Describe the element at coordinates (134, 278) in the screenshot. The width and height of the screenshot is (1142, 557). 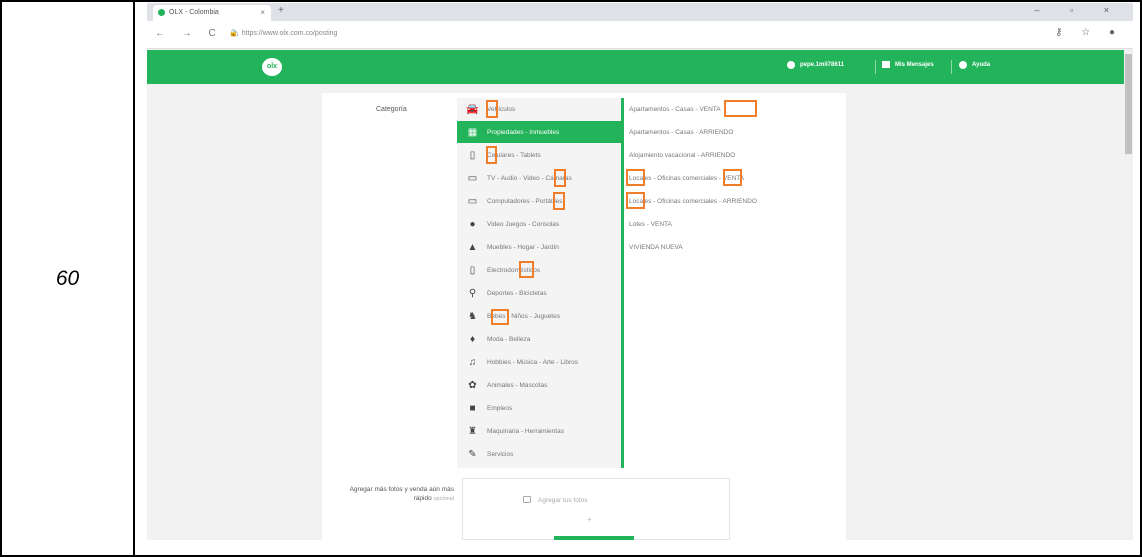
I see `table-border-middle` at that location.